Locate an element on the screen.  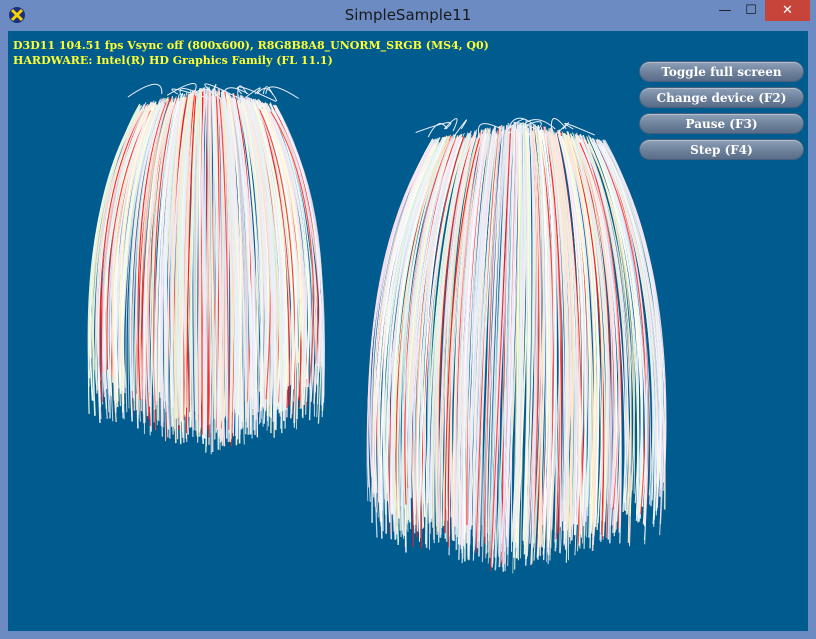
minimize-button: — is located at coordinates (725, 10).